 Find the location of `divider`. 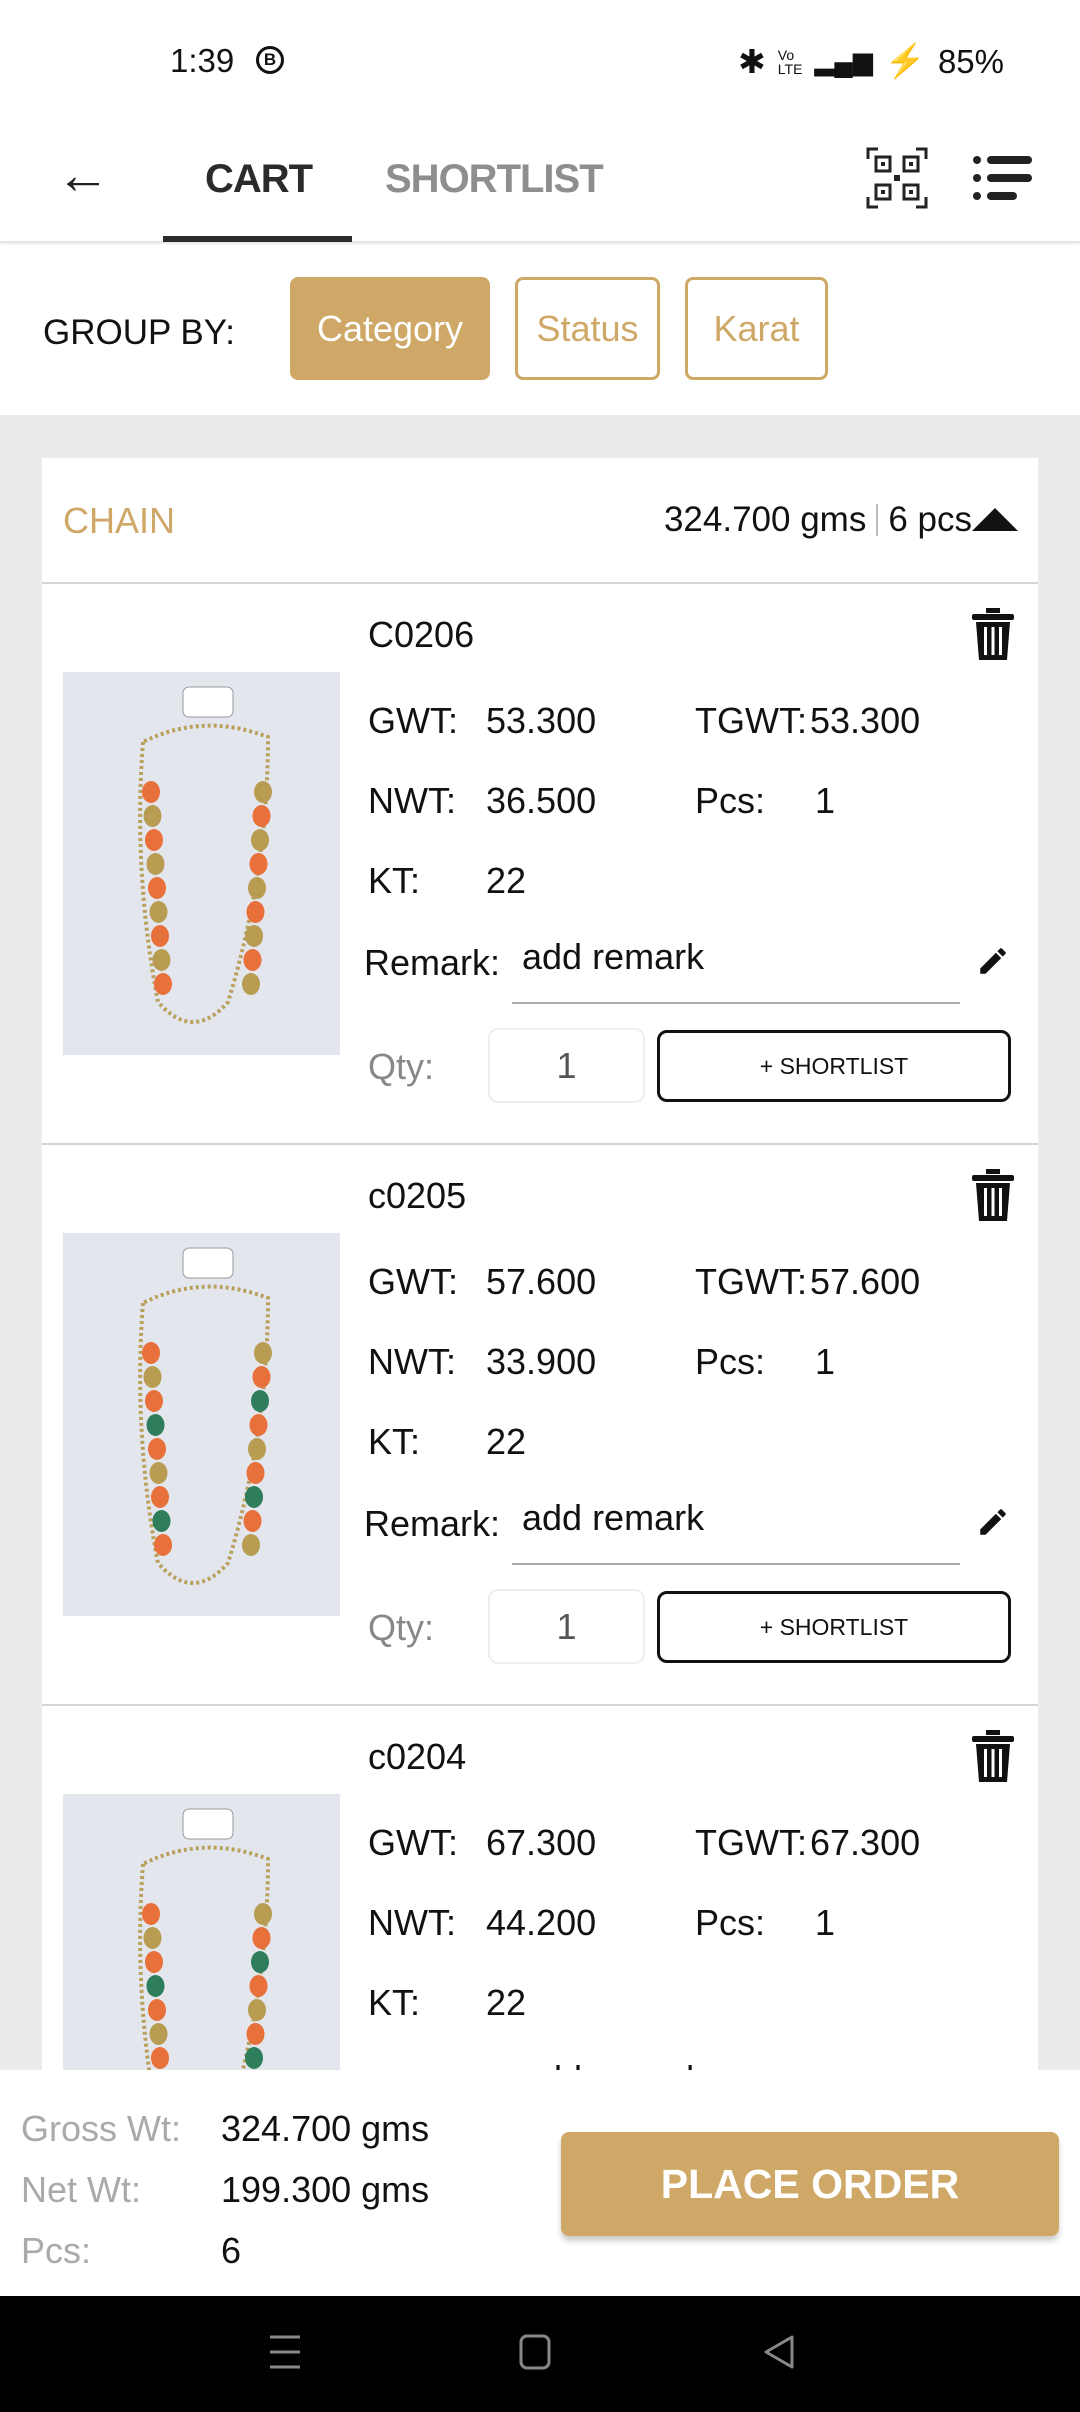

divider is located at coordinates (877, 520).